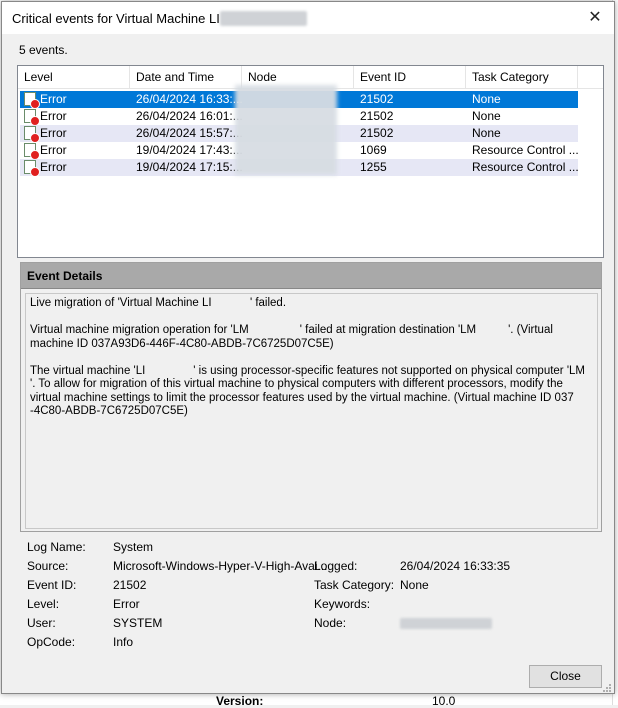 This screenshot has width=618, height=708. What do you see at coordinates (186, 77) in the screenshot?
I see `column-date-time: Date and Time` at bounding box center [186, 77].